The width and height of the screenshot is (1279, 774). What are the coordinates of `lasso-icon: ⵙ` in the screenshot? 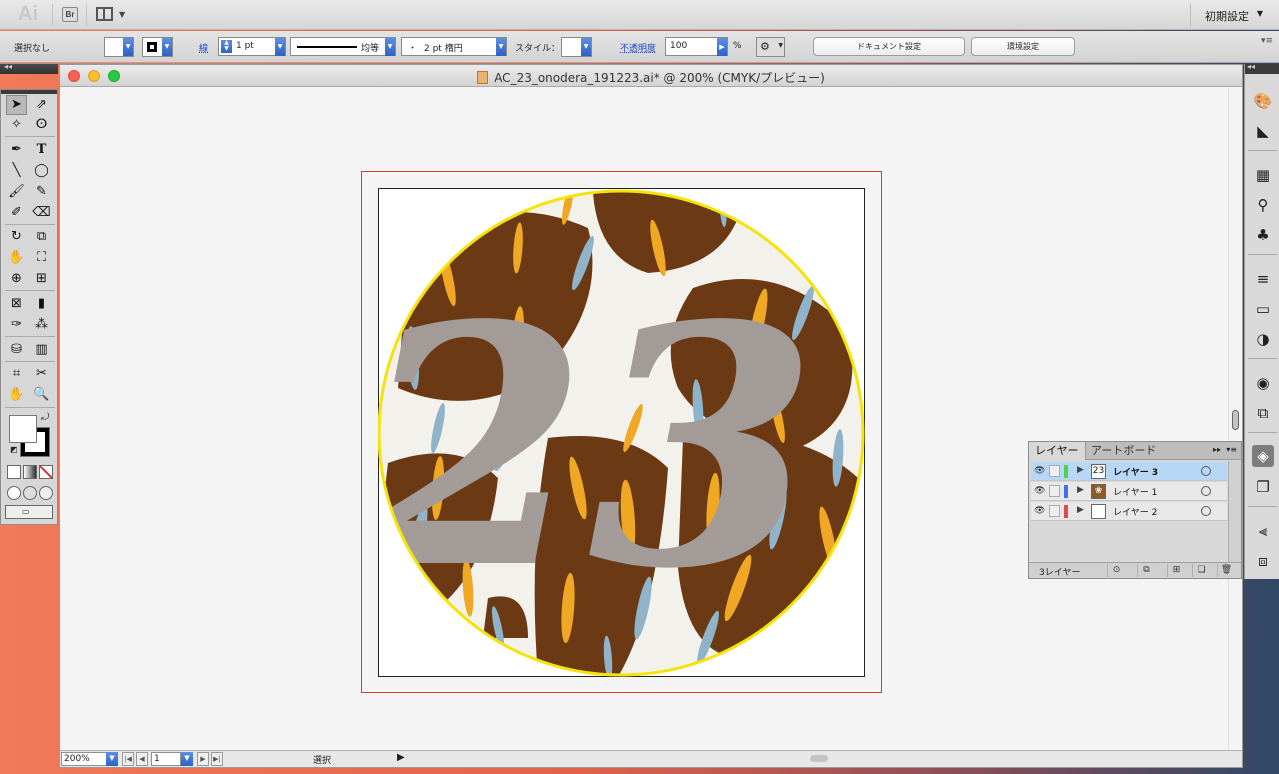 It's located at (41, 125).